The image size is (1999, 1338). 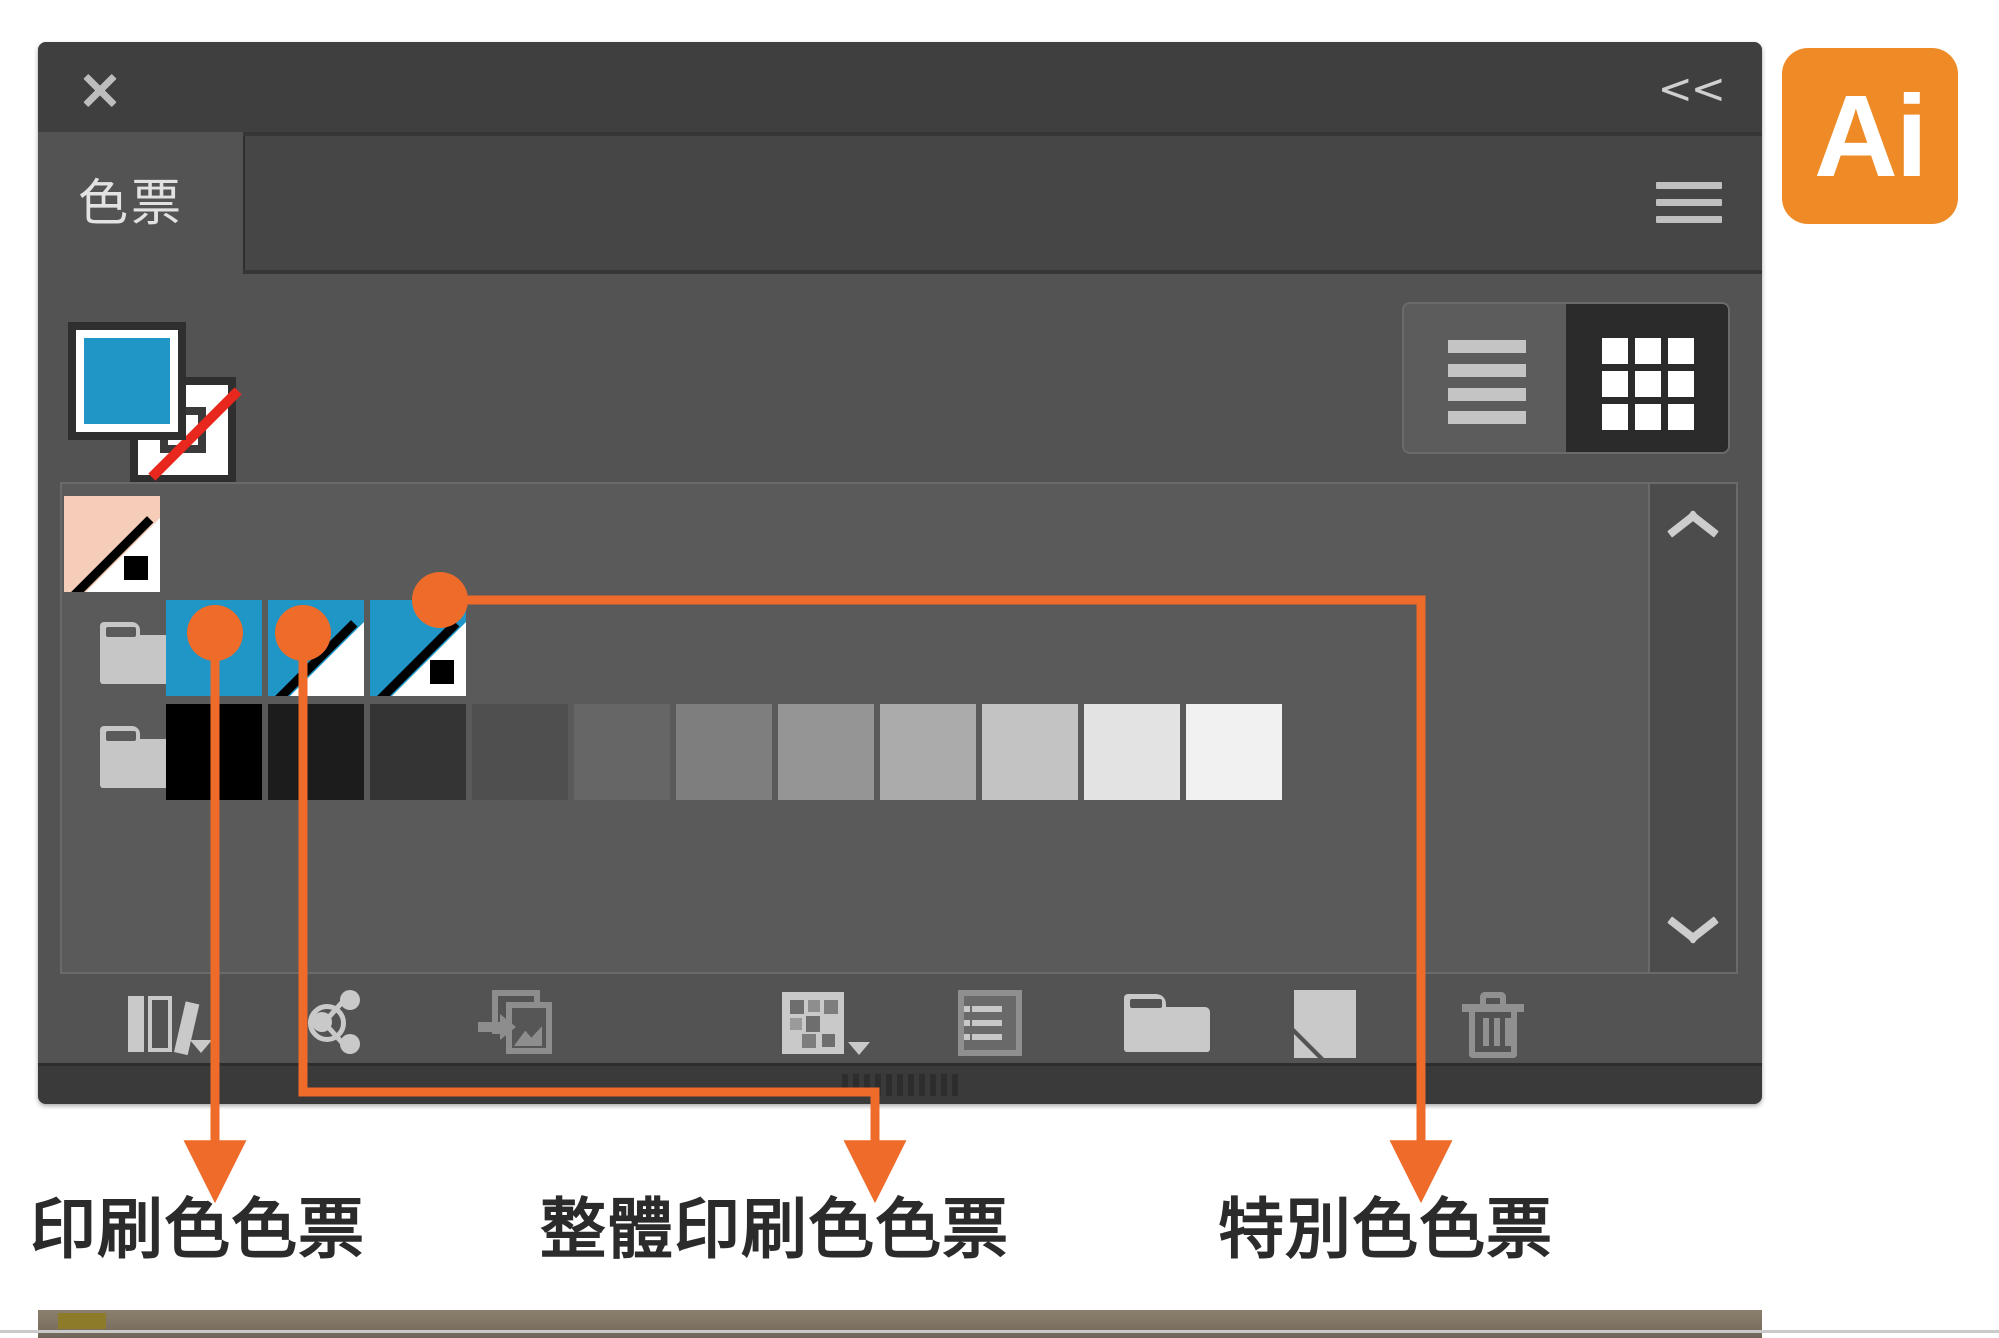 I want to click on swatch-kinds-icon, so click(x=813, y=1023).